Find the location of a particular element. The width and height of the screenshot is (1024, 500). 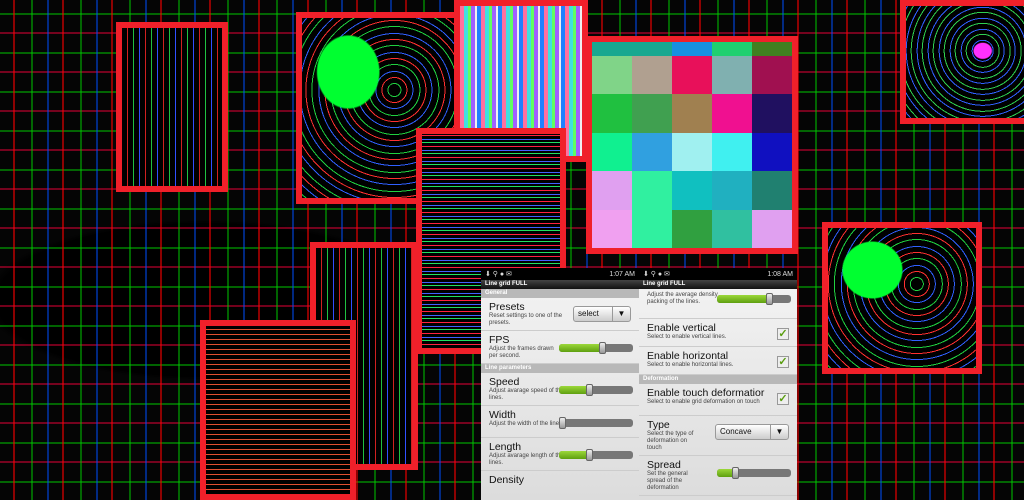

width-setting: Width Adjust the width of the lines. is located at coordinates (560, 422).